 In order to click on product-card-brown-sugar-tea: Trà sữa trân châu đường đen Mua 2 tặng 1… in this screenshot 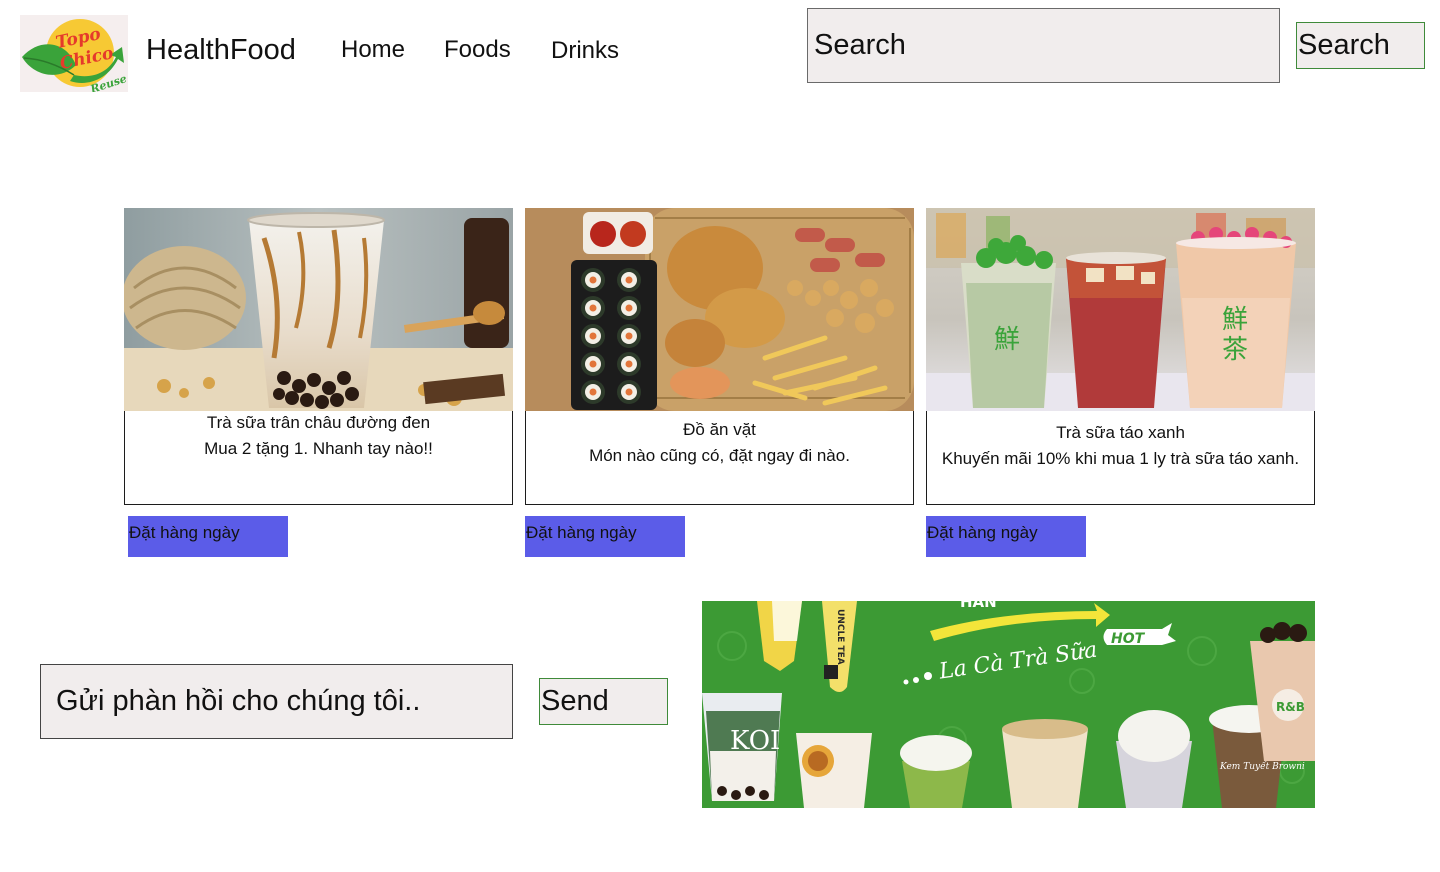, I will do `click(318, 356)`.